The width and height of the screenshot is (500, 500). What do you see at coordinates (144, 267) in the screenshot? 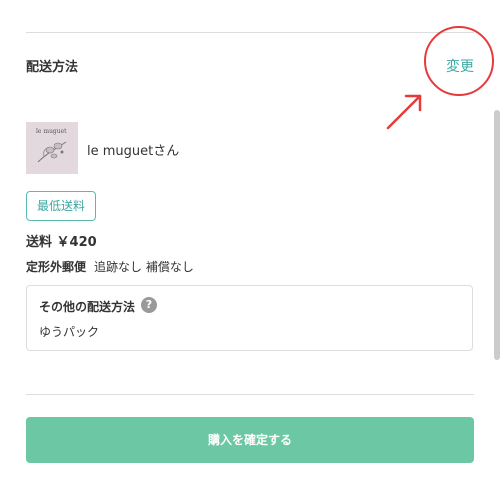
I see `shipping-method-note: 追跡なし 補償なし` at bounding box center [144, 267].